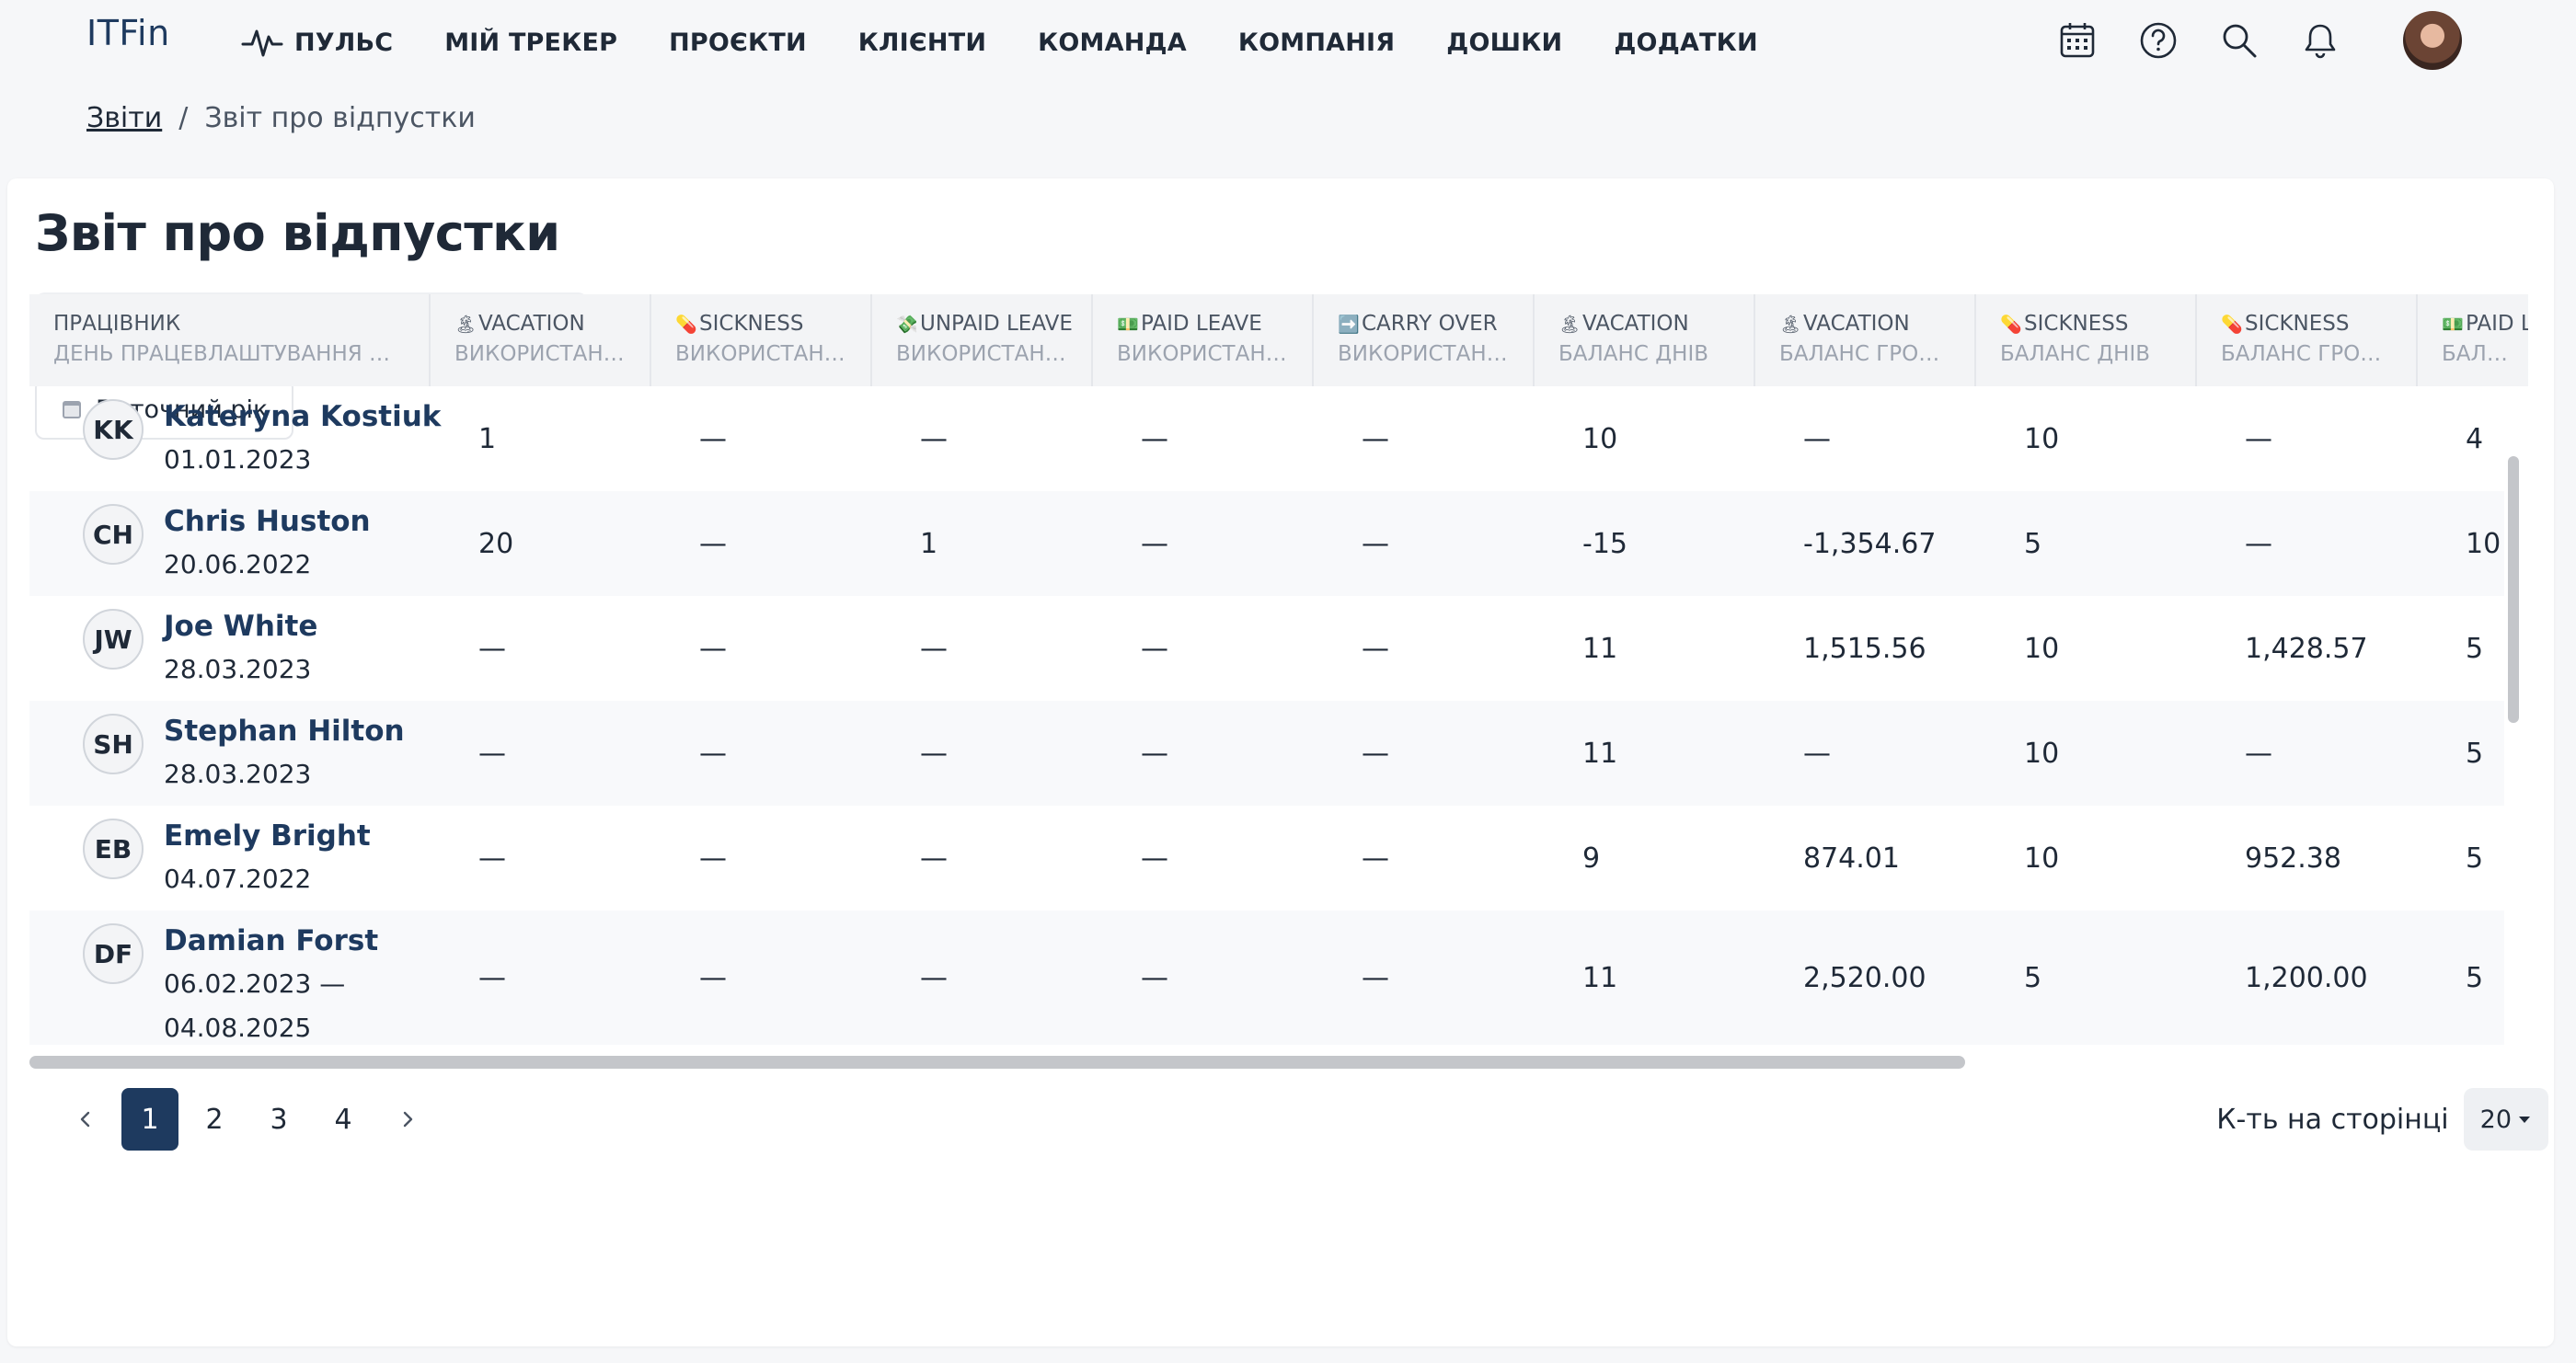 The height and width of the screenshot is (1363, 2576). I want to click on column-title: 💊 SICKNESS, so click(2318, 323).